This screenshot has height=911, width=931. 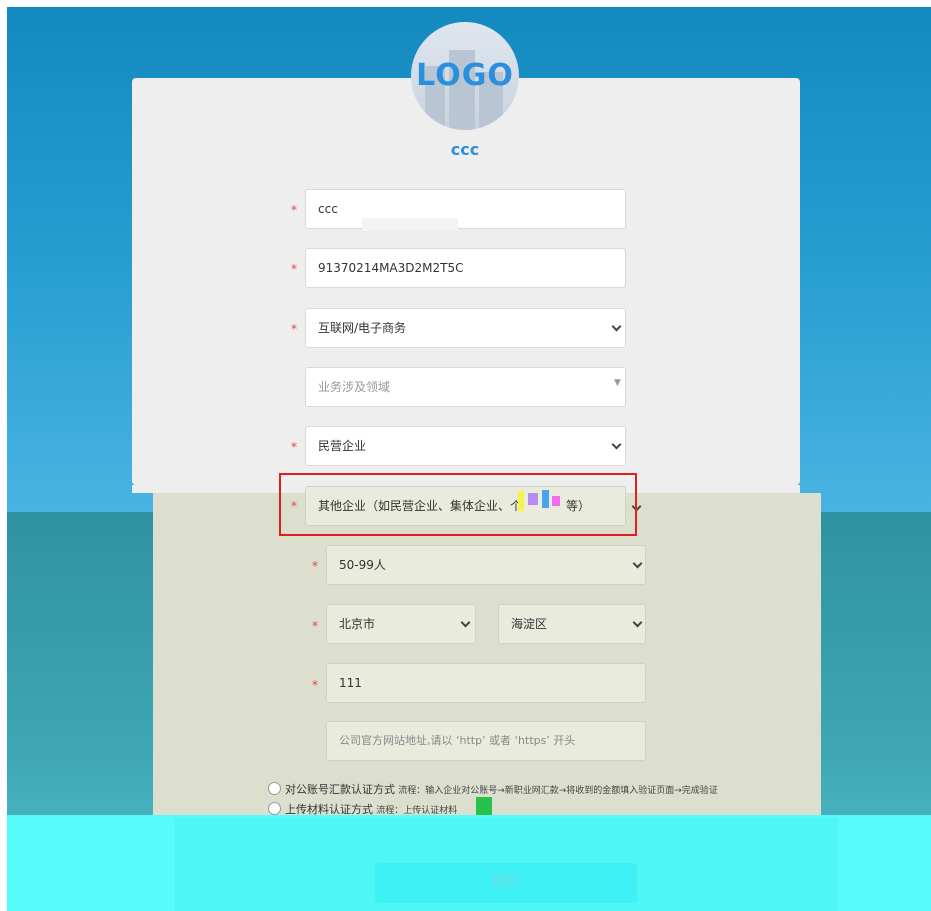 What do you see at coordinates (357, 624) in the screenshot?
I see `province-value: 北京市` at bounding box center [357, 624].